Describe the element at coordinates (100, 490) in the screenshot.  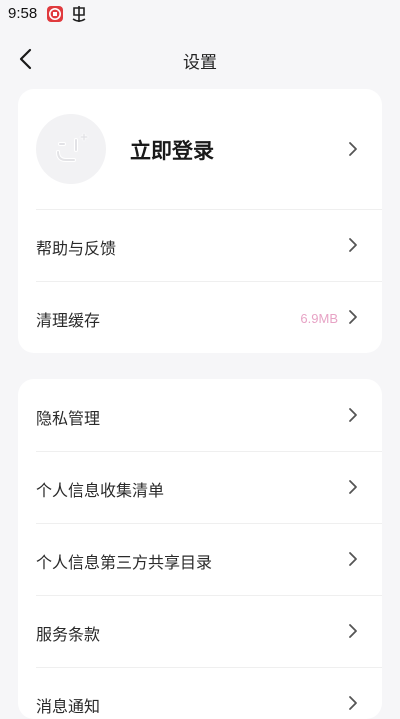
I see `personal-info-collection-label: 个人信息收集清单` at that location.